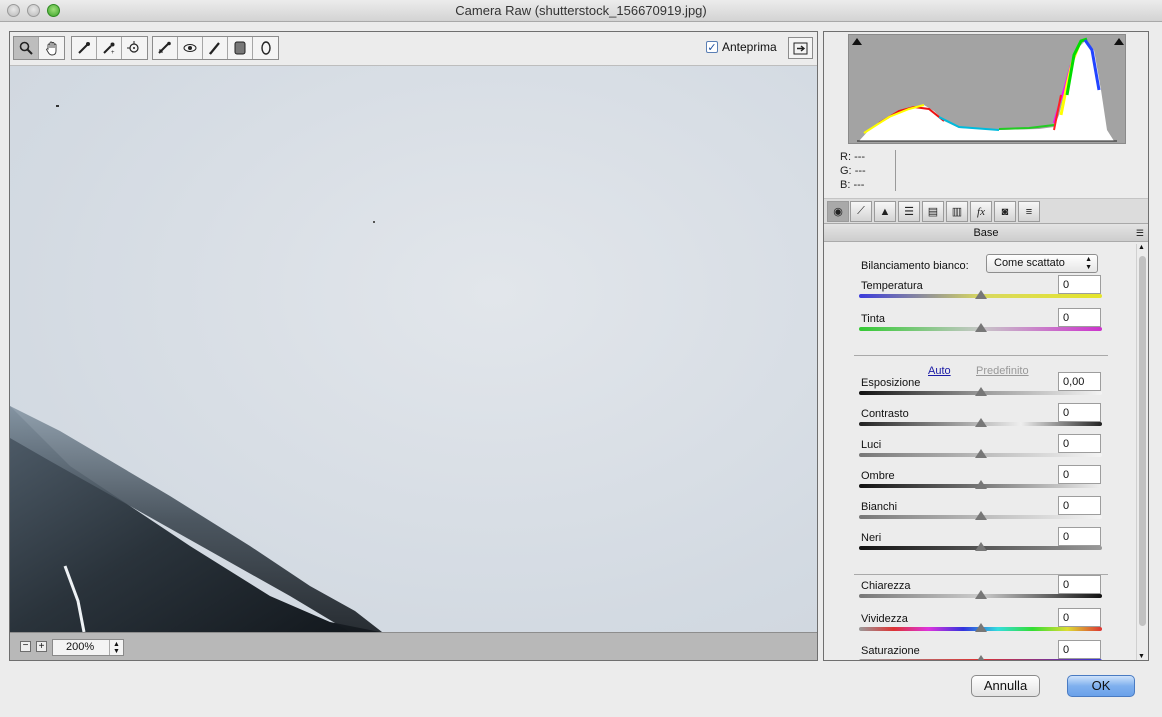 Image resolution: width=1162 pixels, height=717 pixels. I want to click on zoom-level-select: 200% ▲ ▼, so click(88, 647).